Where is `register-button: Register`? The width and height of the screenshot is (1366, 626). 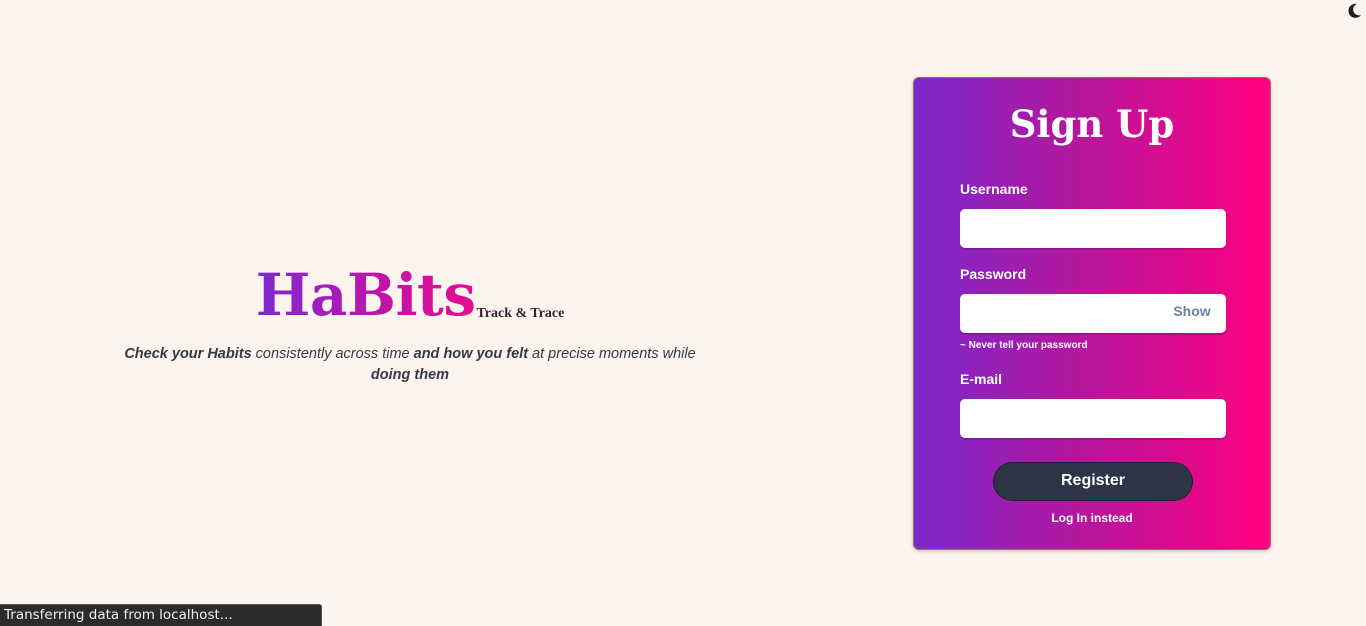
register-button: Register is located at coordinates (1093, 481).